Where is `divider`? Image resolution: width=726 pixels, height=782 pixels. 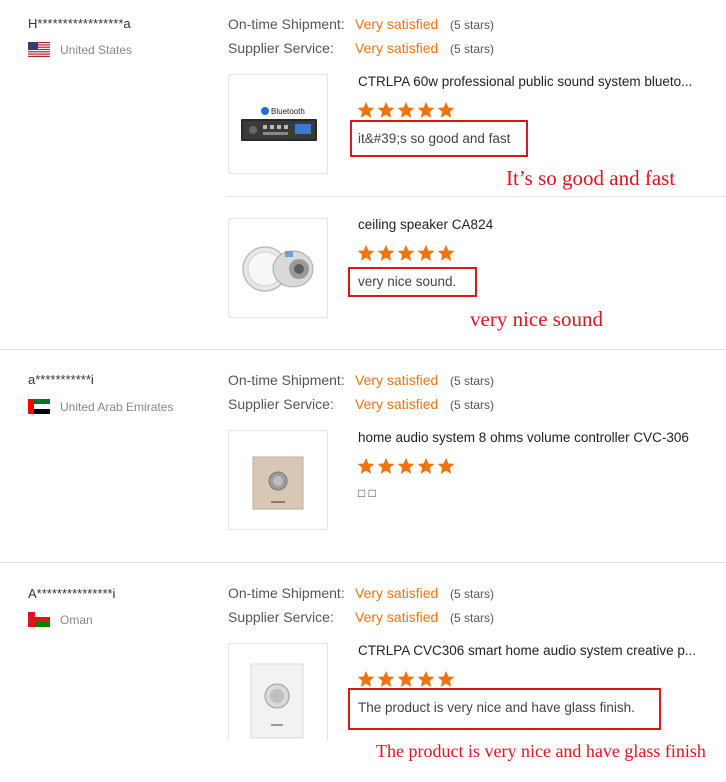 divider is located at coordinates (477, 196).